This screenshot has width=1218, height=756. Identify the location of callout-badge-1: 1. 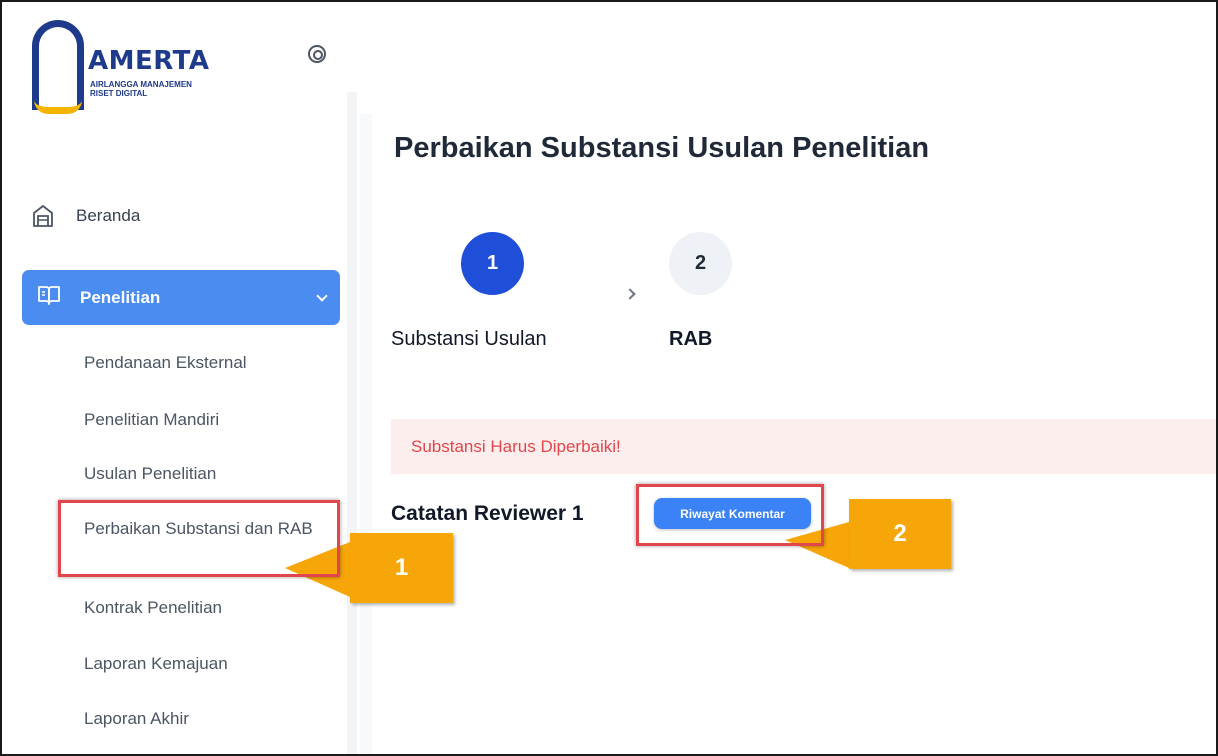
(401, 568).